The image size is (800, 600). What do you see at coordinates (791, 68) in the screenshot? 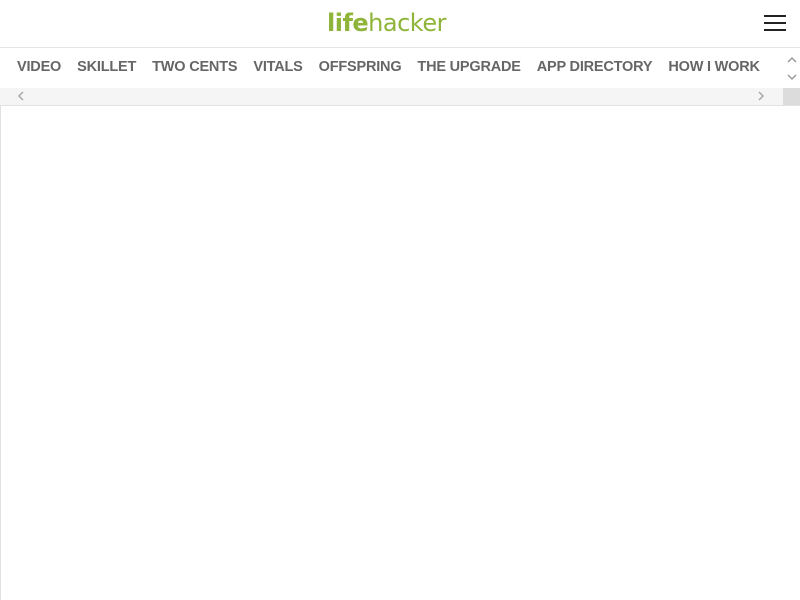
I see `nav-vertical-scrollbar` at bounding box center [791, 68].